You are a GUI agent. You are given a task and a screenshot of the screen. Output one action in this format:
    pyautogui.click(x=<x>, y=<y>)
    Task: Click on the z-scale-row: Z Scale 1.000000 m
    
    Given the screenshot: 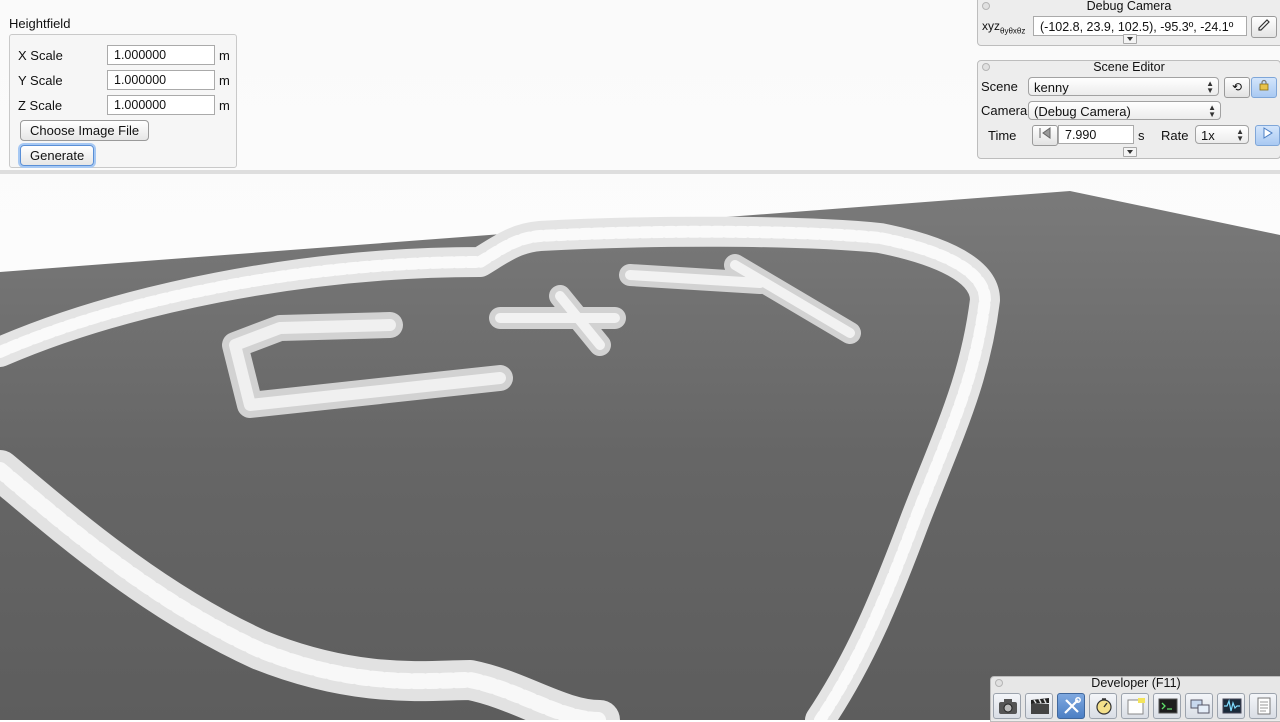 What is the action you would take?
    pyautogui.click(x=126, y=105)
    